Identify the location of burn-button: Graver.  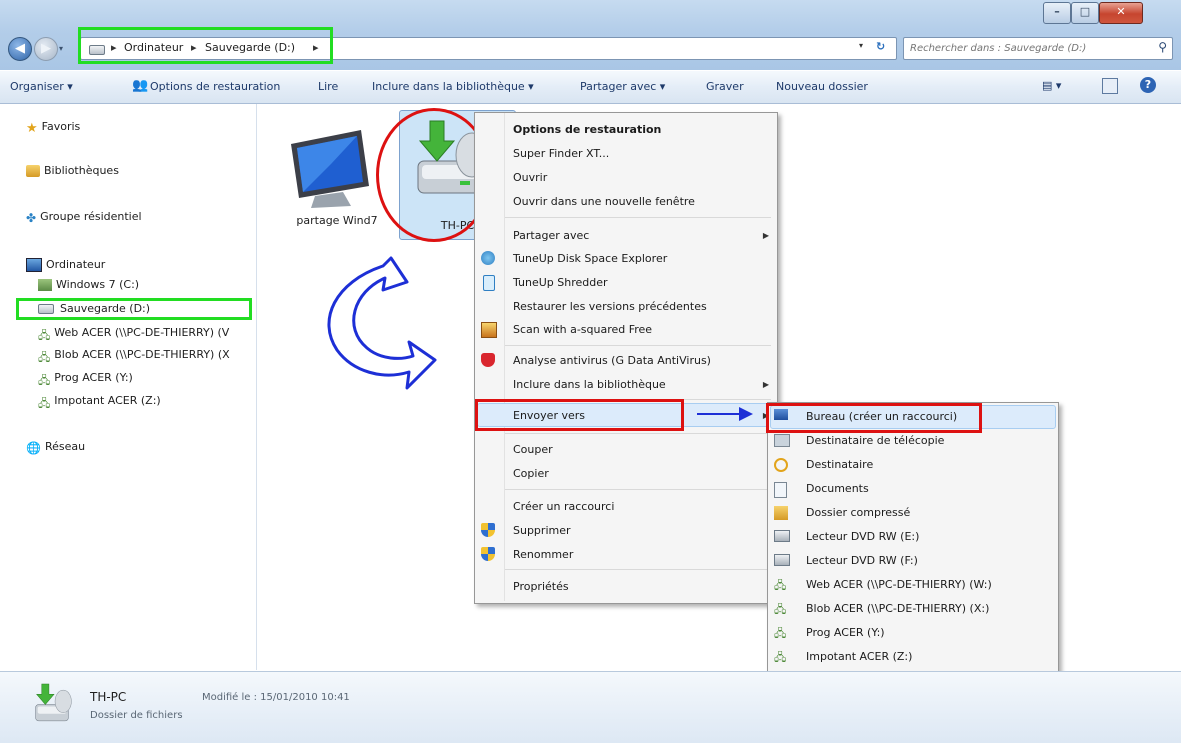
(725, 86).